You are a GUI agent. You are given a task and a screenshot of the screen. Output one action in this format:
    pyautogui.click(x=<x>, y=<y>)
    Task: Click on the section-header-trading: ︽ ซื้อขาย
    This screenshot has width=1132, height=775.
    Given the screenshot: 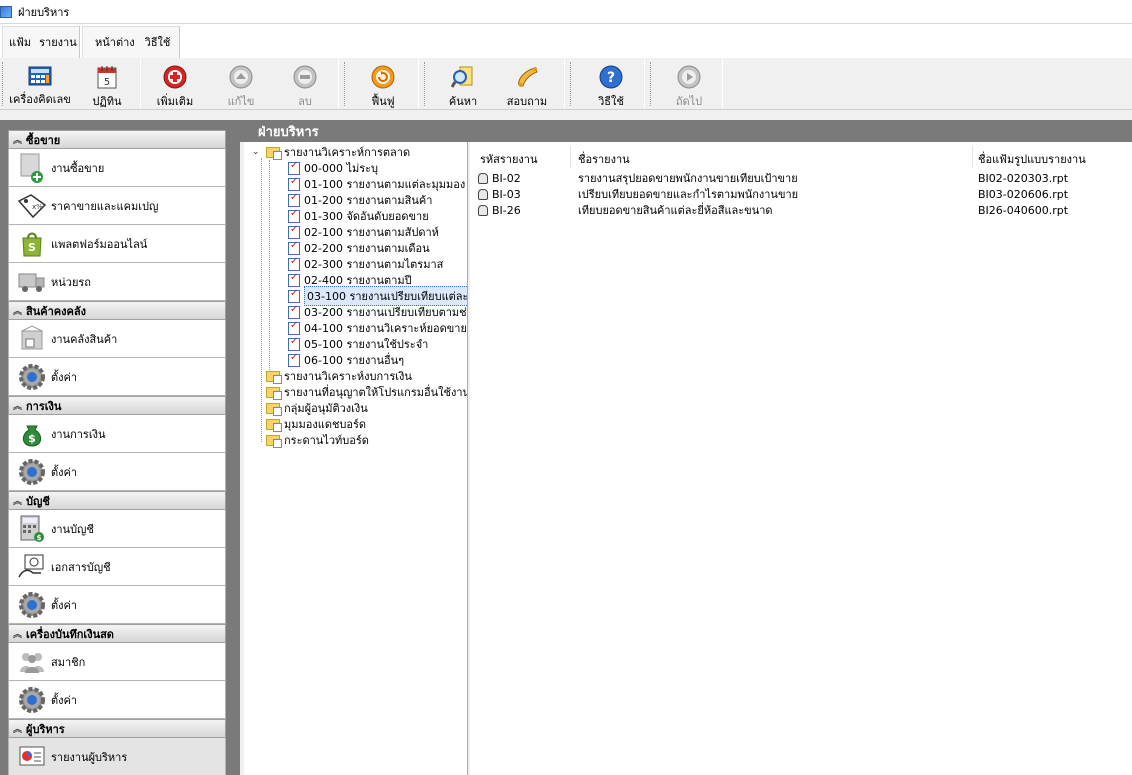 What is the action you would take?
    pyautogui.click(x=117, y=139)
    